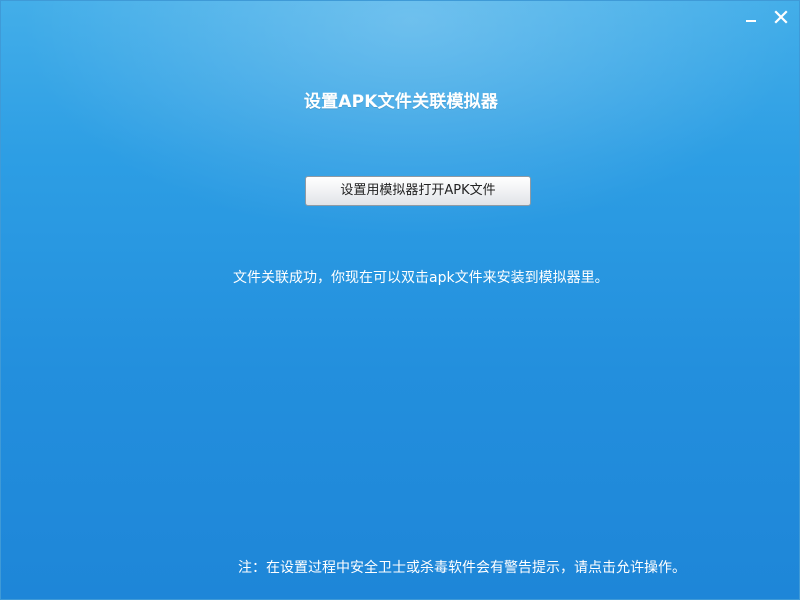 The height and width of the screenshot is (600, 800). I want to click on page-title: 设置APK文件关联模拟器, so click(401, 102).